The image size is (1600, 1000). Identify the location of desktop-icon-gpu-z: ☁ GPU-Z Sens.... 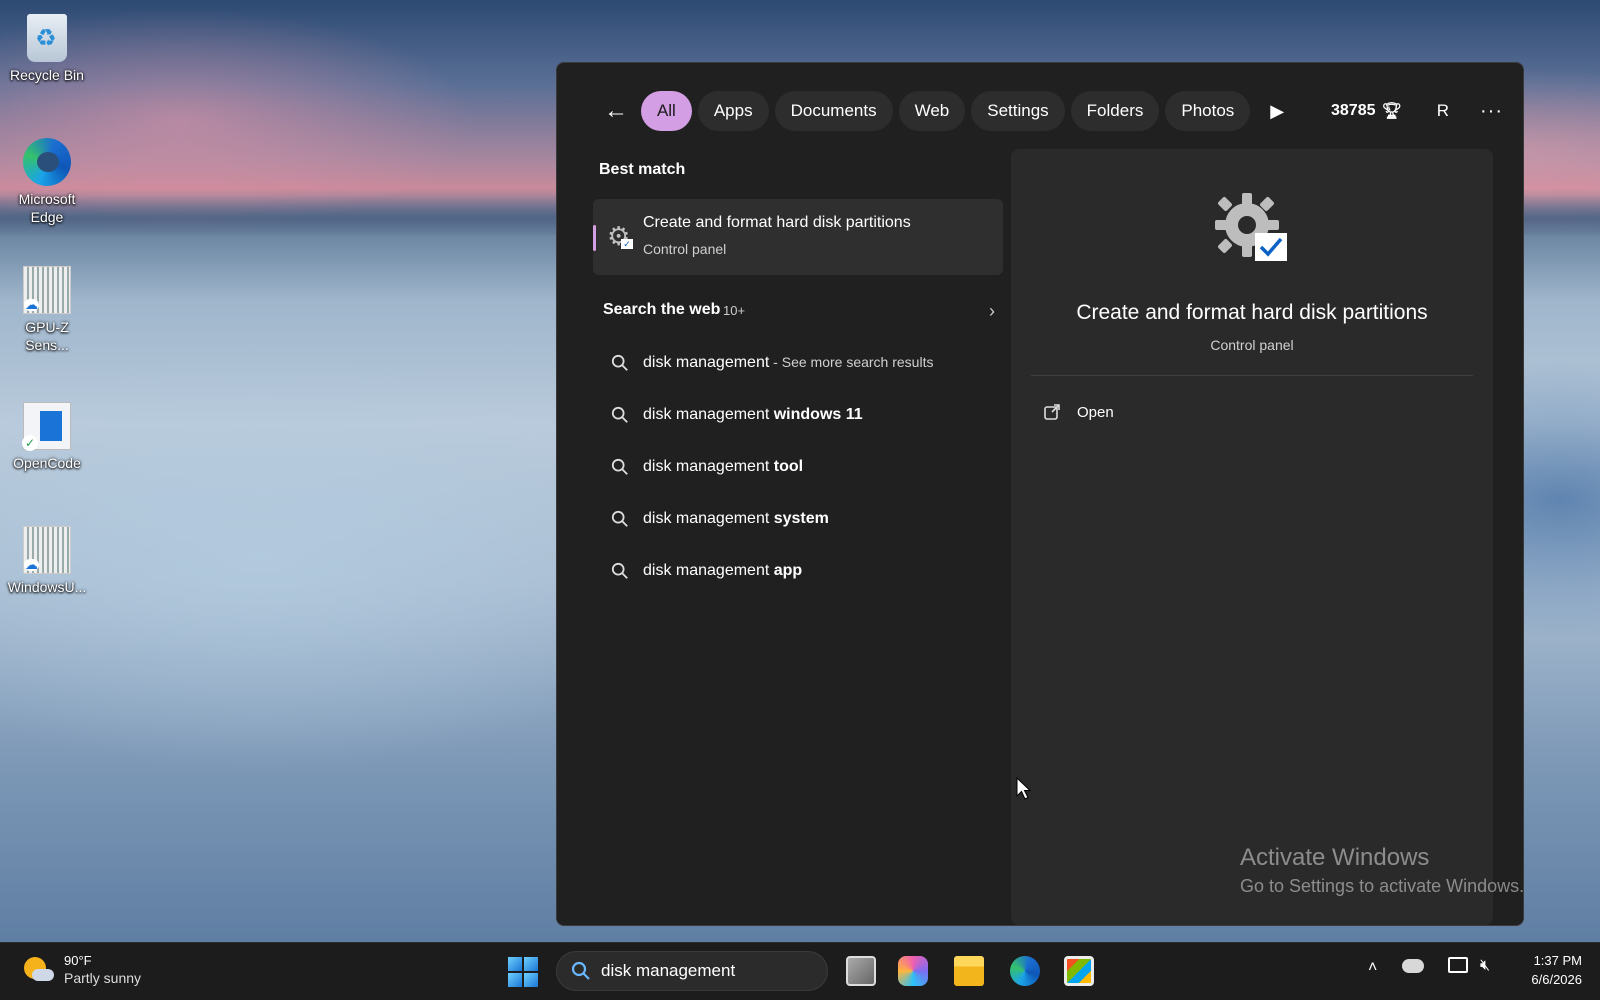
(47, 310).